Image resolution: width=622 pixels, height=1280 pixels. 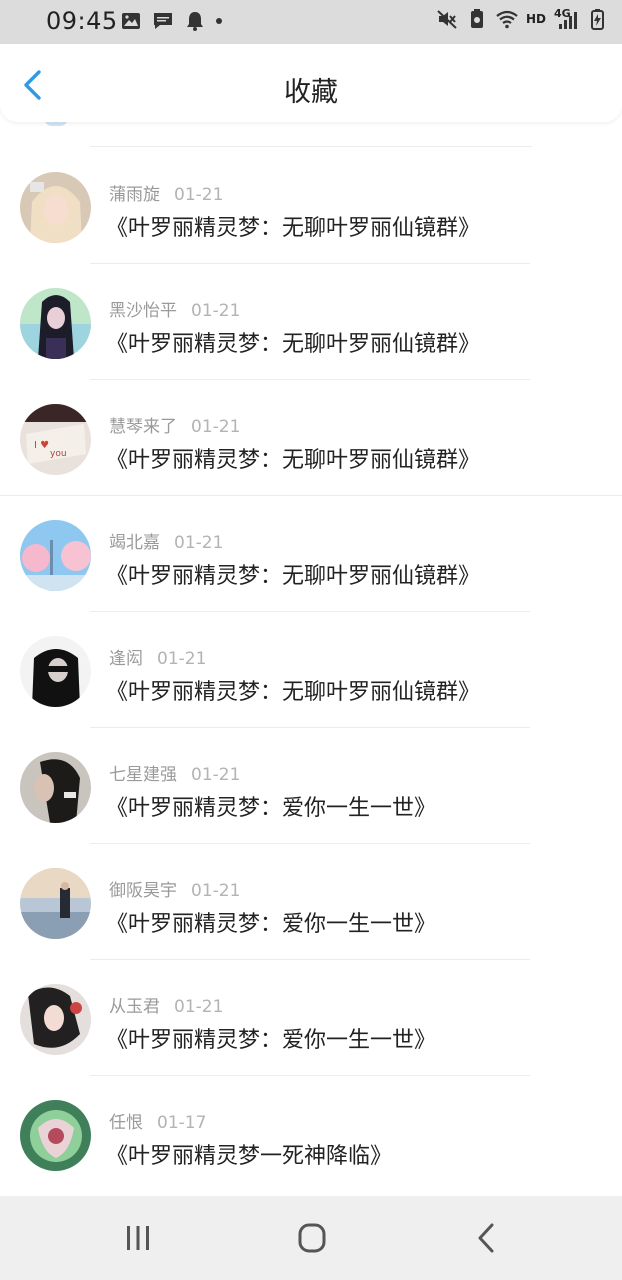 What do you see at coordinates (195, 21) in the screenshot?
I see `bell-icon` at bounding box center [195, 21].